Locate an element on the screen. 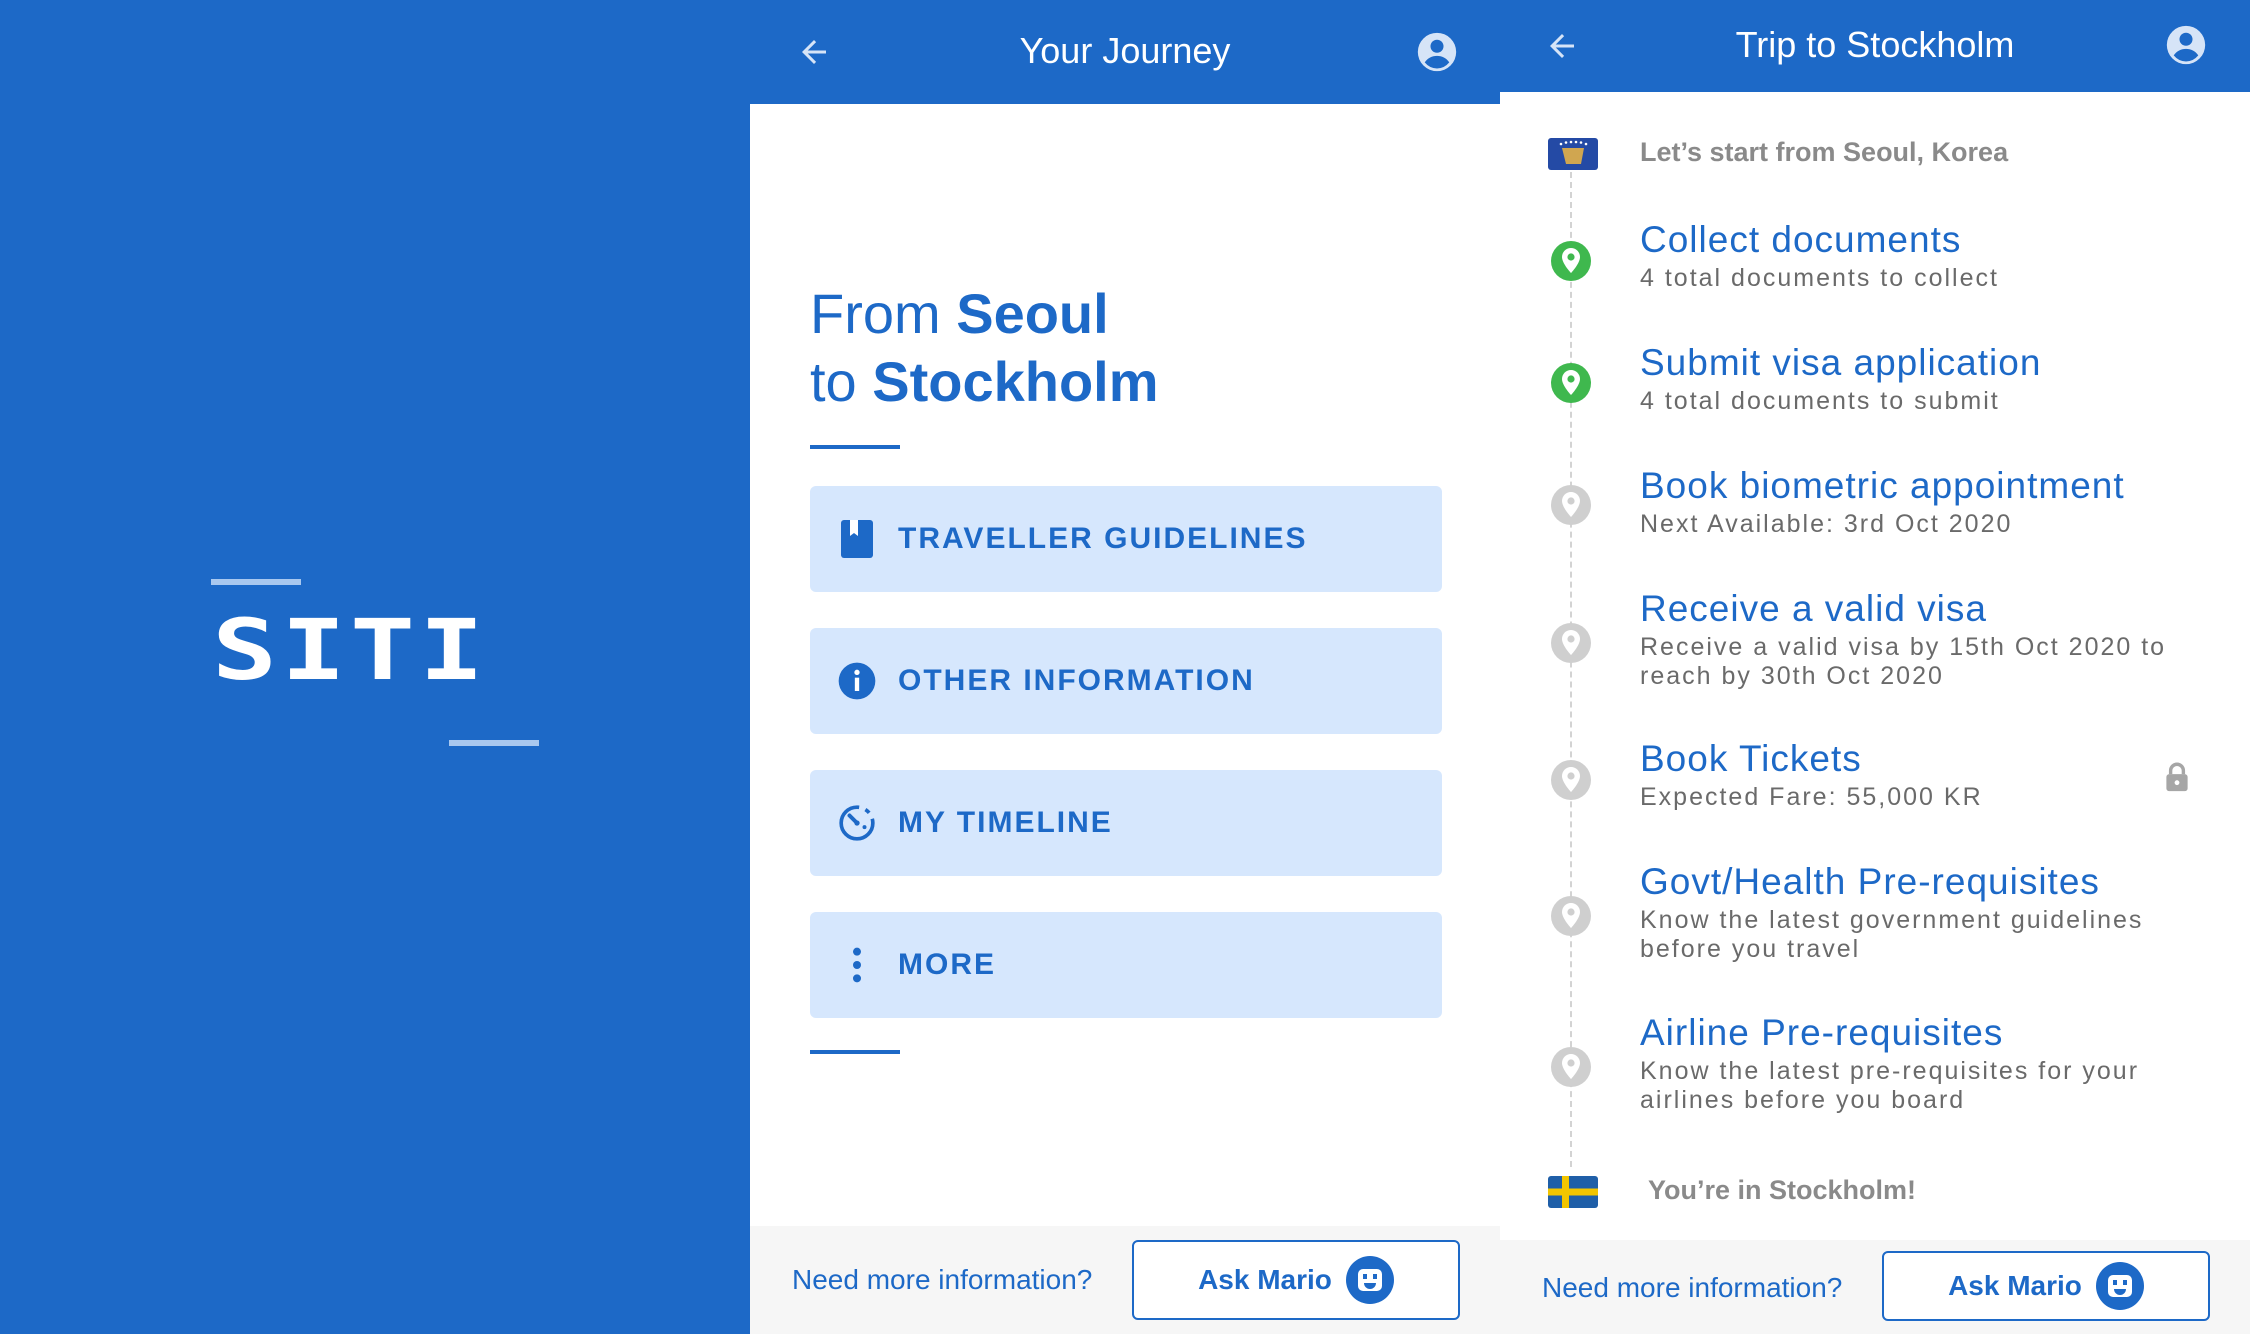 This screenshot has width=2250, height=1334. sweden-flag-icon is located at coordinates (1573, 1192).